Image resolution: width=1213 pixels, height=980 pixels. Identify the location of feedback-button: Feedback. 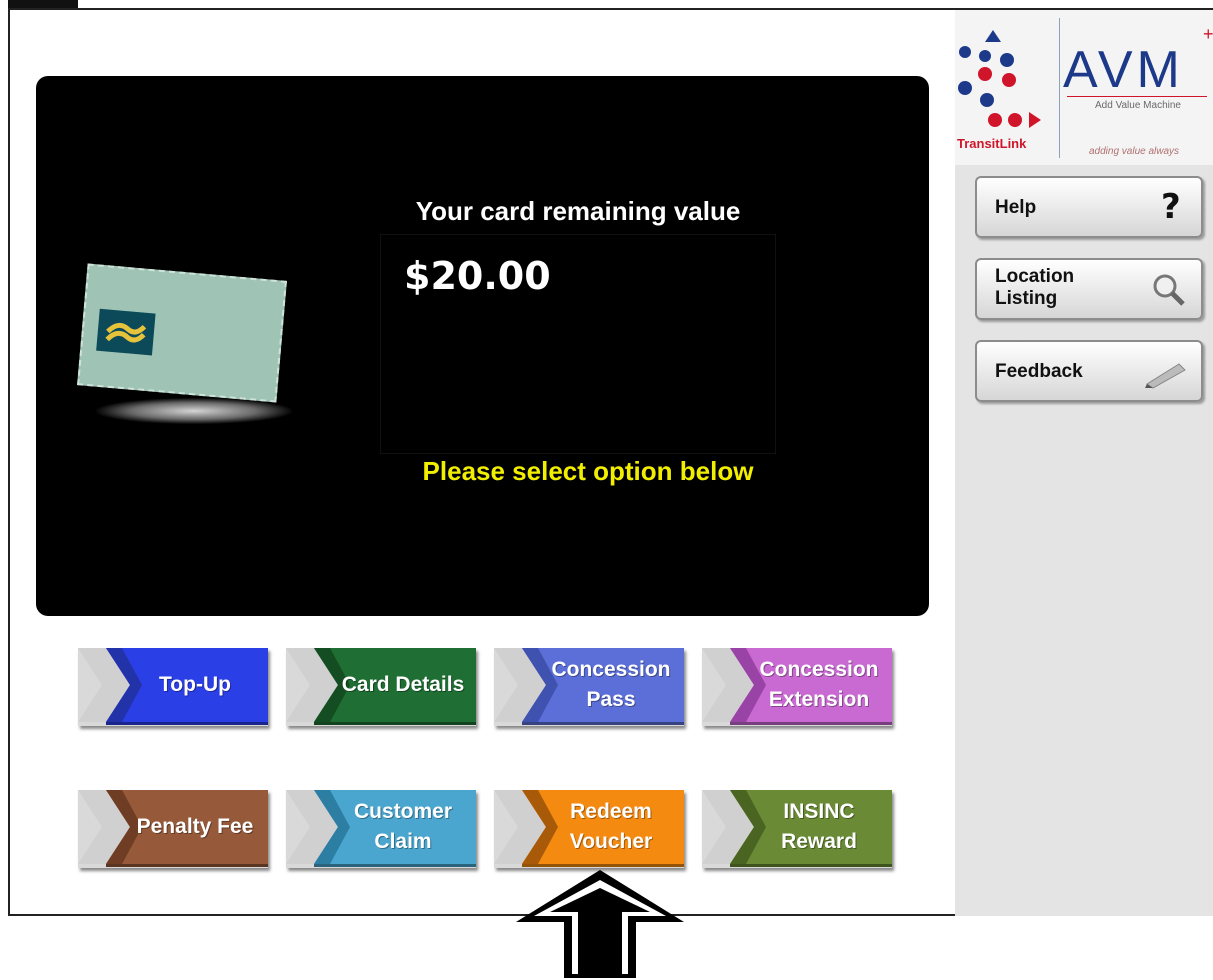
(1089, 371).